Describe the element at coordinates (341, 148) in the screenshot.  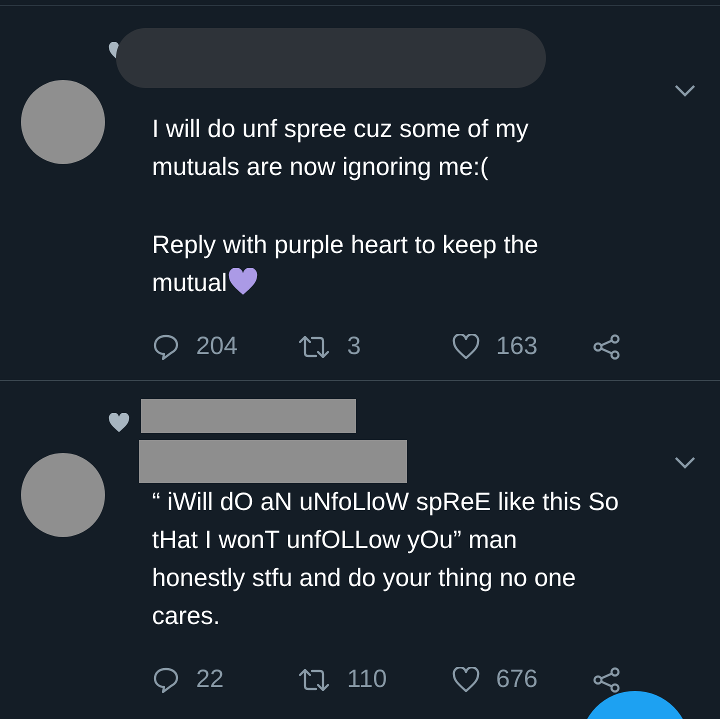
I see `tweet-text: I will do unf spree cuz some of my mutuals are now ignoring me:(` at that location.